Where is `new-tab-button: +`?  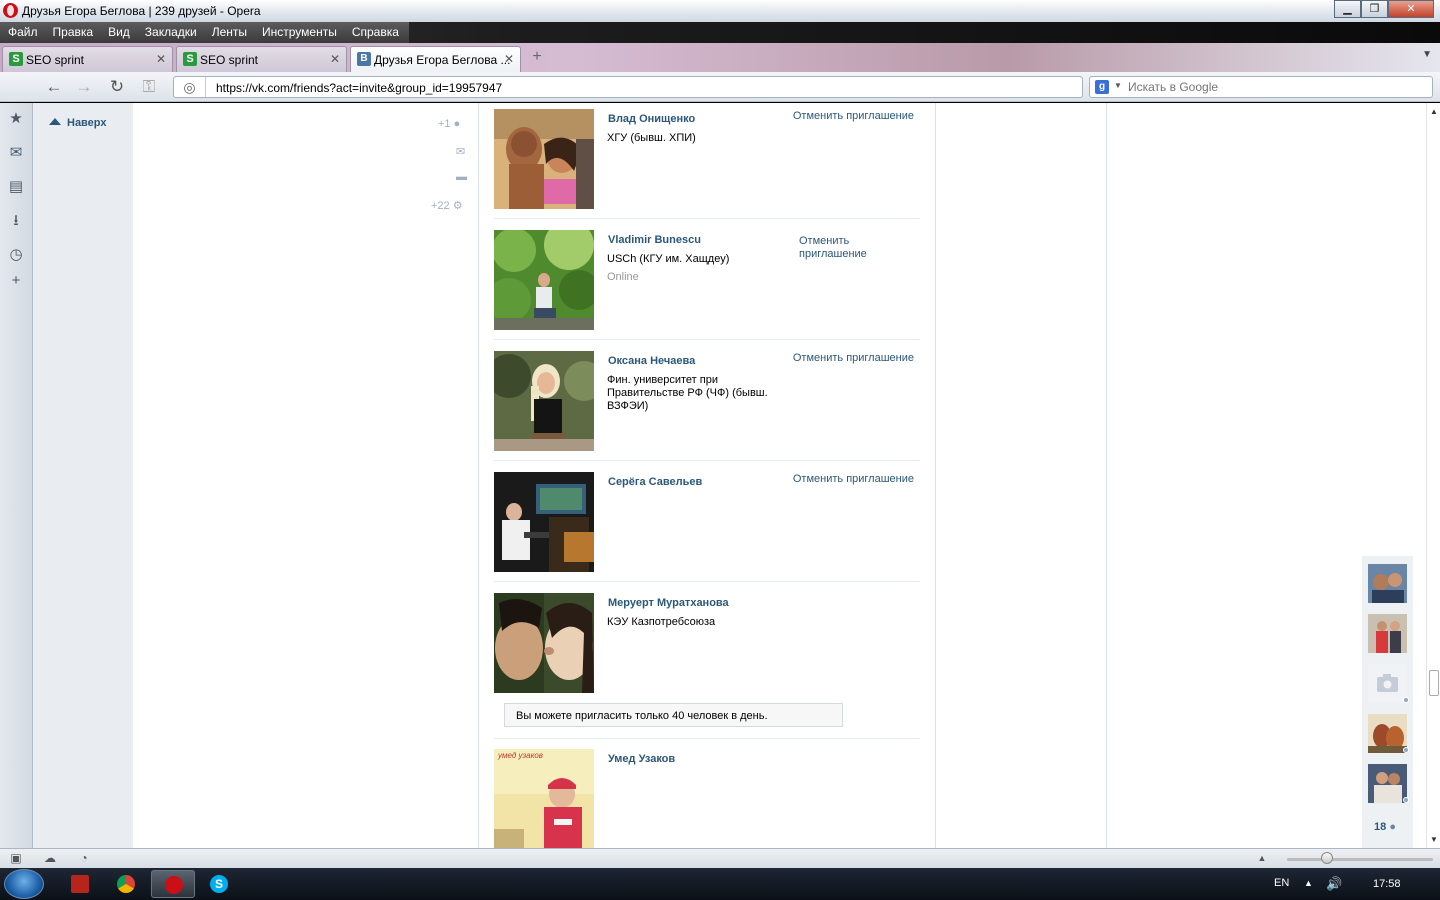 new-tab-button: + is located at coordinates (537, 57).